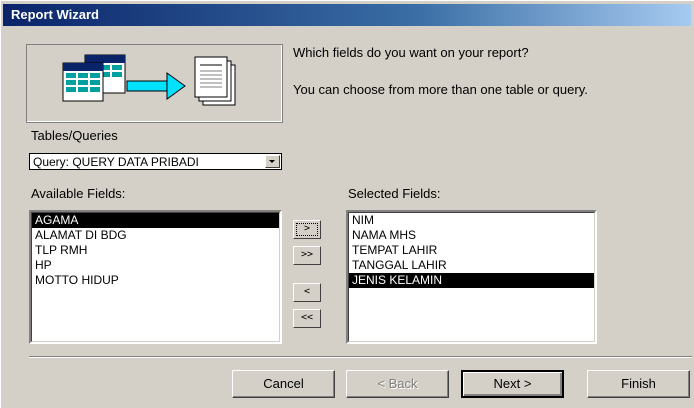 The image size is (694, 408). What do you see at coordinates (149, 80) in the screenshot?
I see `tables-to-report-icon` at bounding box center [149, 80].